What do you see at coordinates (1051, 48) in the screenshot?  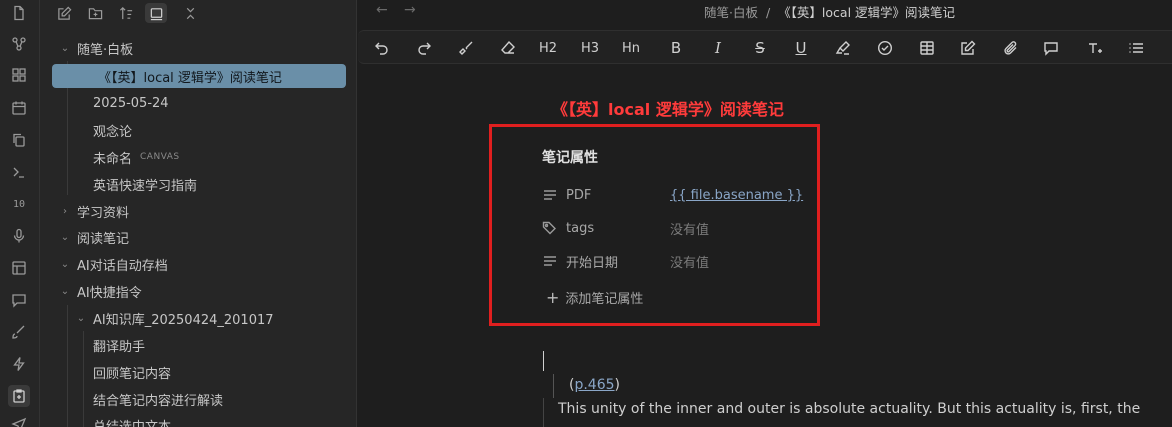 I see `comment-icon` at bounding box center [1051, 48].